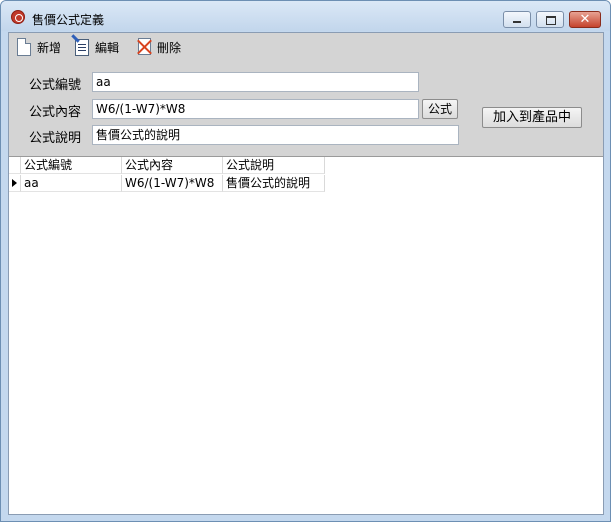 The width and height of the screenshot is (611, 522). Describe the element at coordinates (255, 109) in the screenshot. I see `content-input: W6/(1-W7)*W8` at that location.